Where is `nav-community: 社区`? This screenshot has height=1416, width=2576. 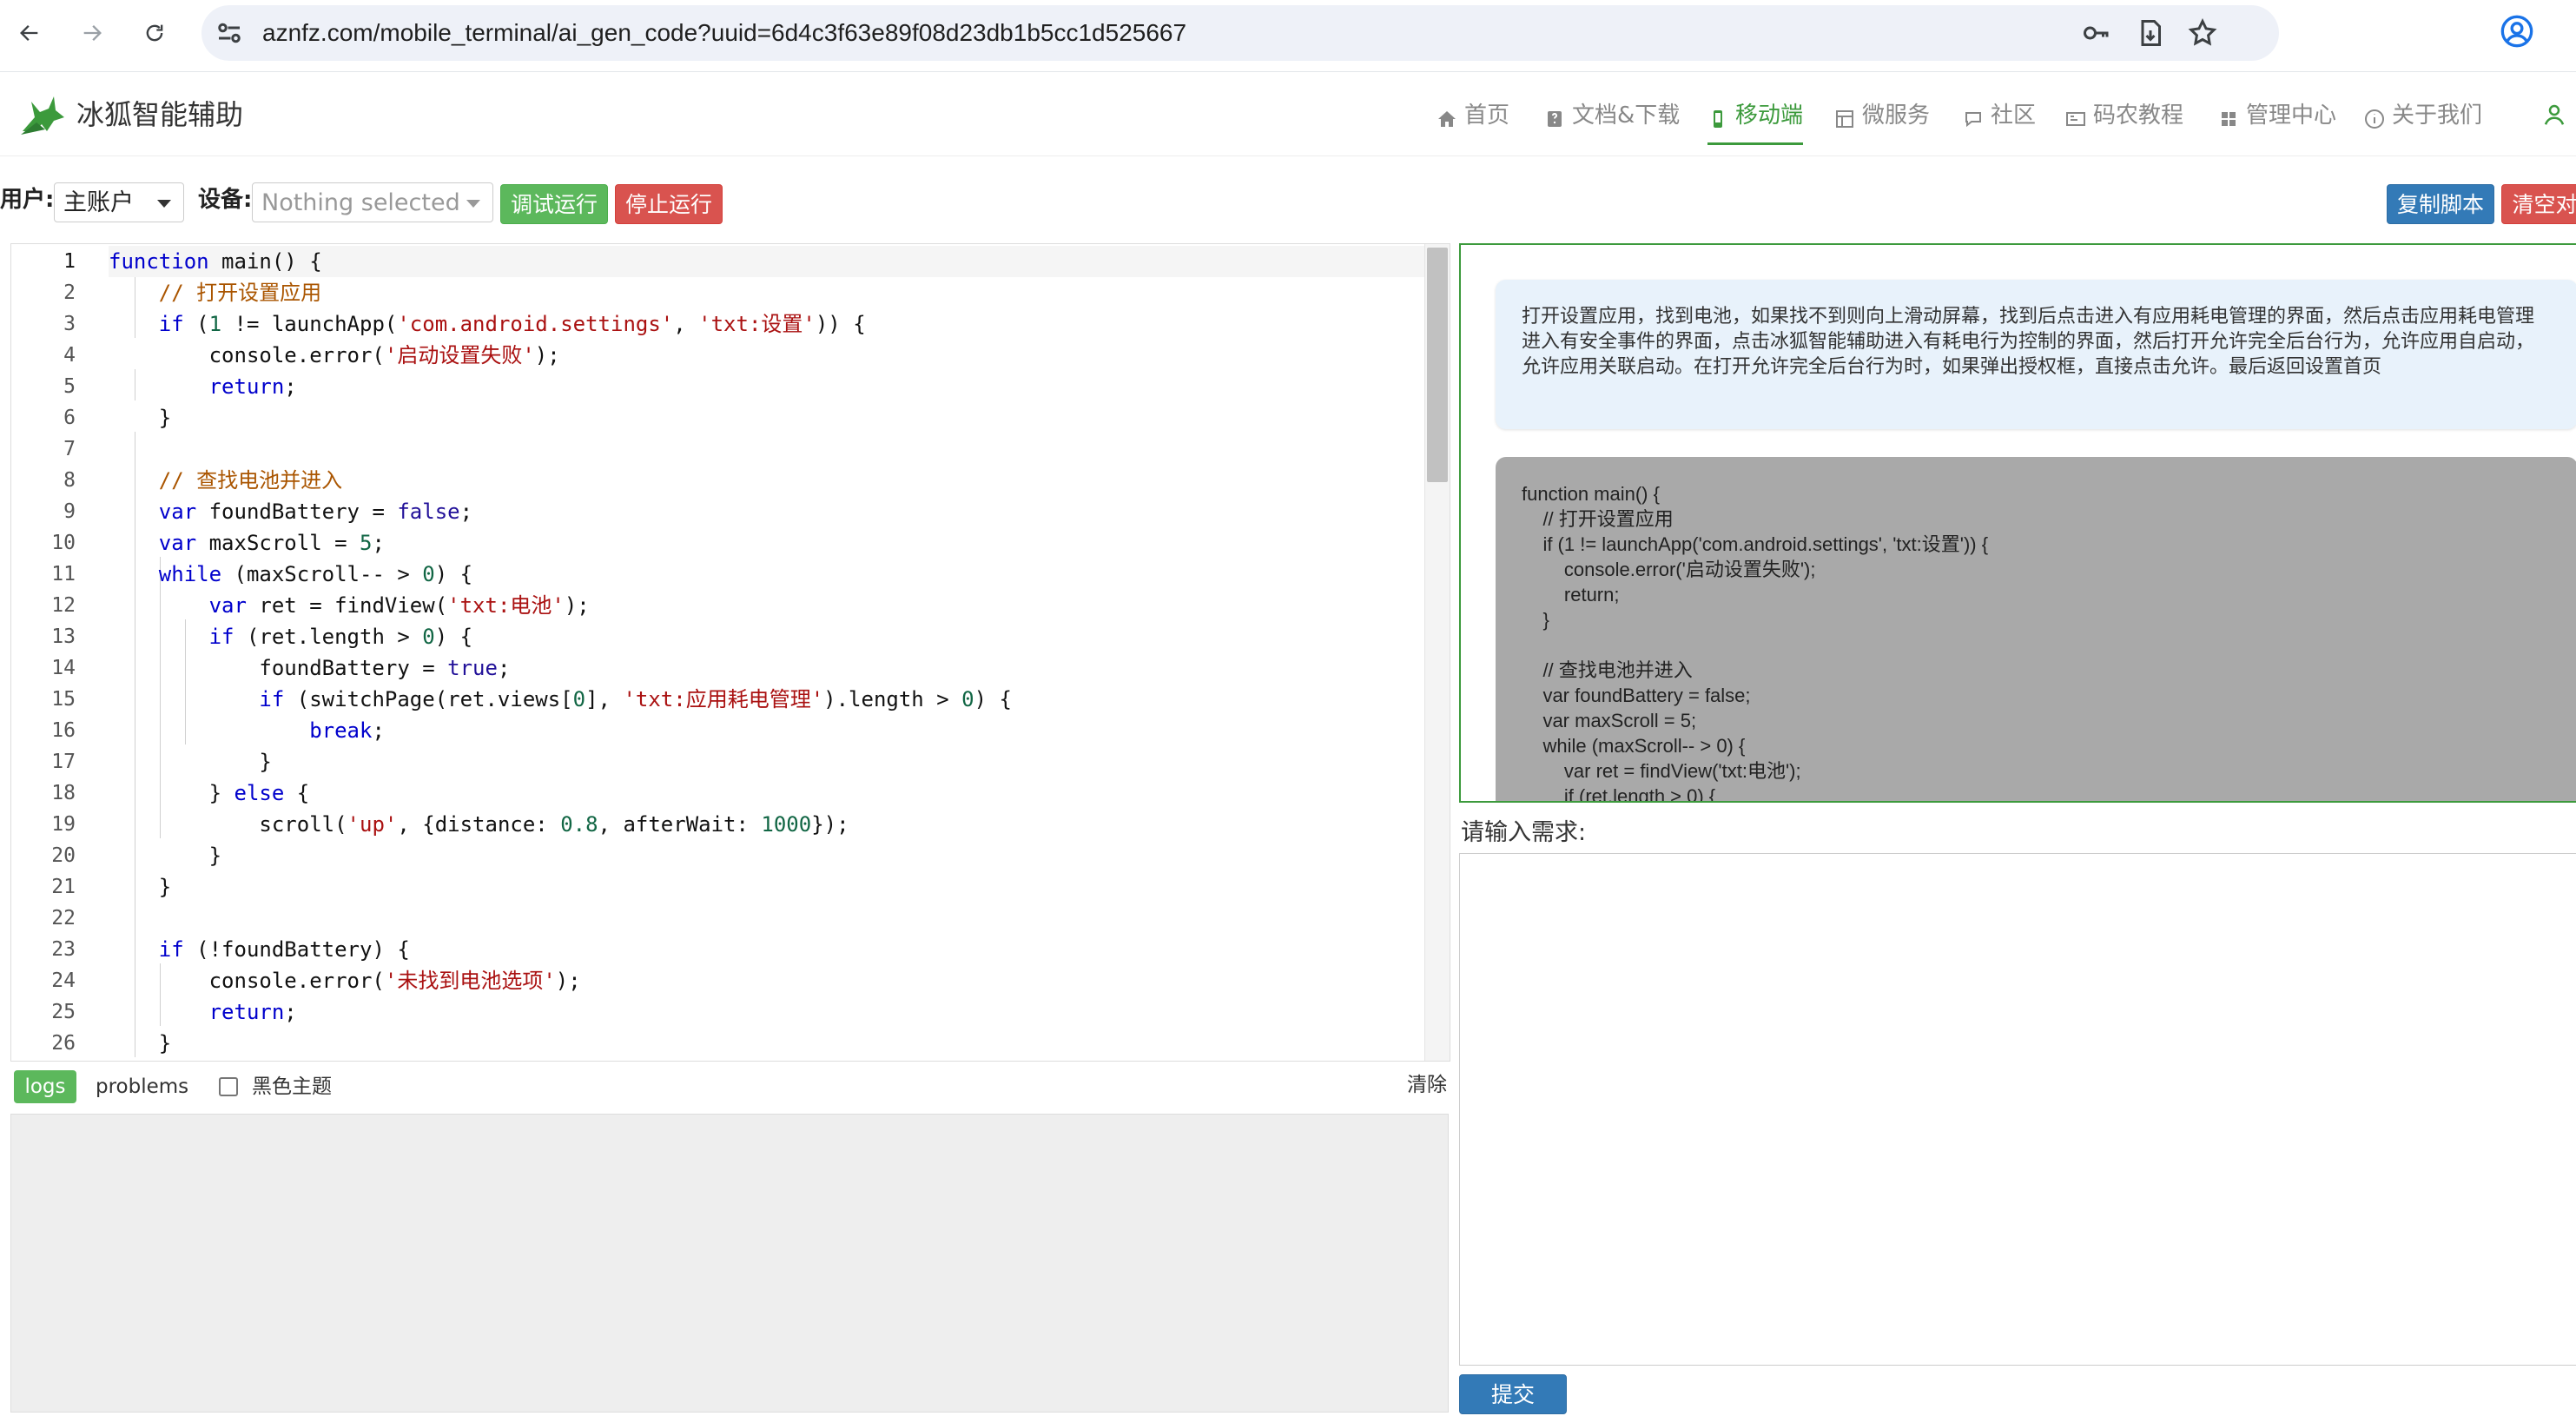 nav-community: 社区 is located at coordinates (1999, 115).